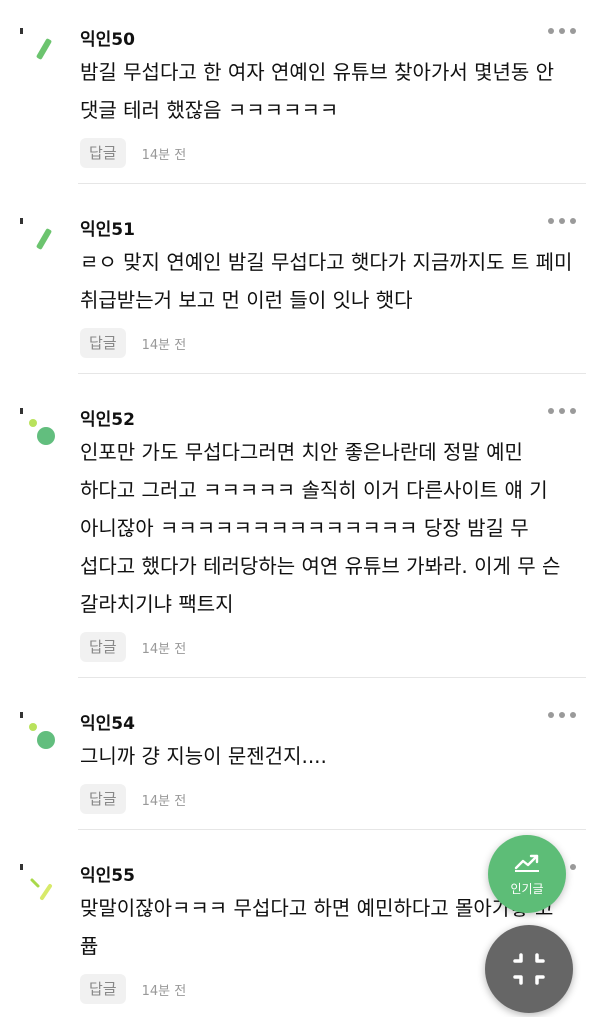  What do you see at coordinates (527, 864) in the screenshot?
I see `trending-chart-icon` at bounding box center [527, 864].